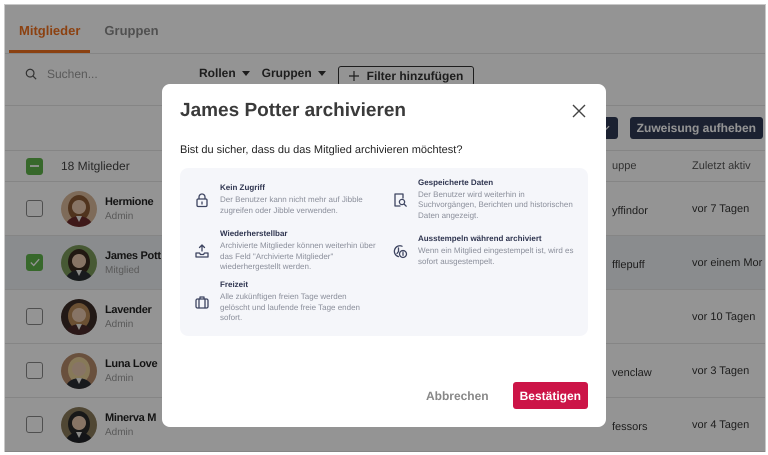  I want to click on suitcase-icon, so click(202, 302).